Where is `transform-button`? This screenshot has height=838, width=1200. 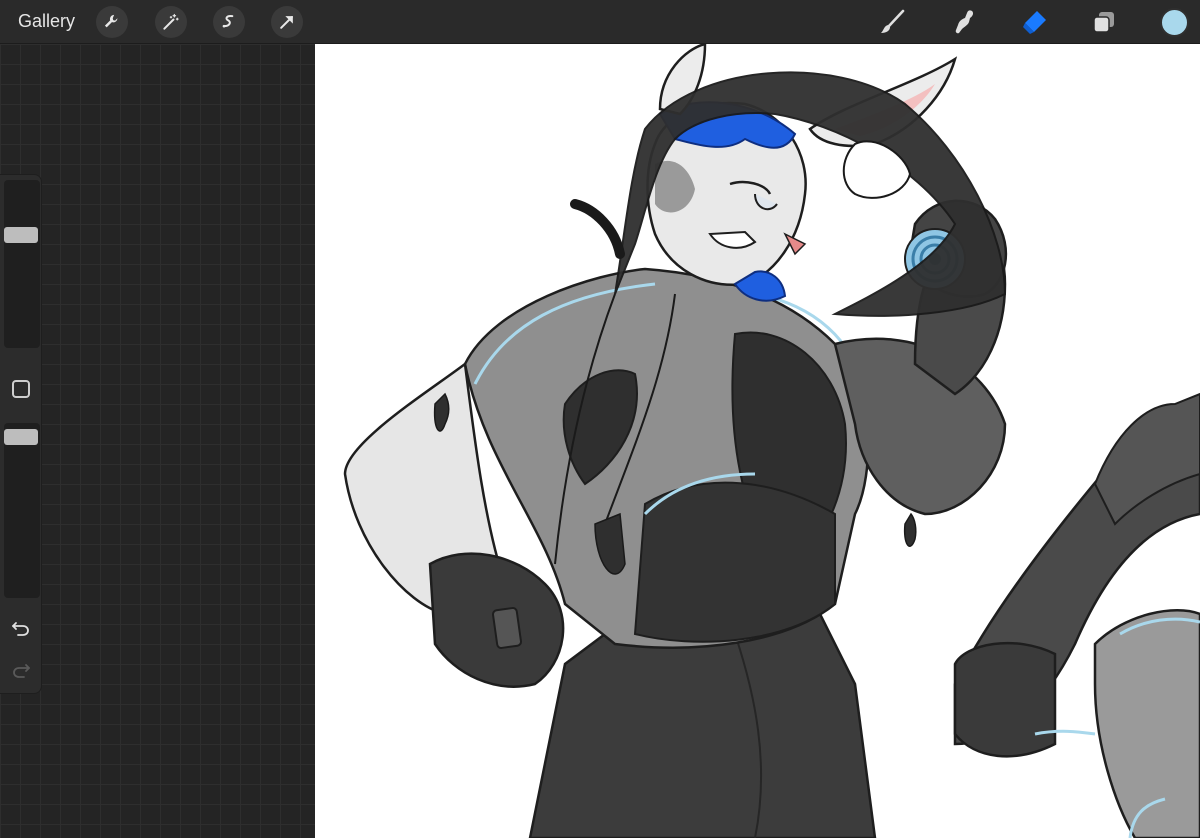 transform-button is located at coordinates (287, 22).